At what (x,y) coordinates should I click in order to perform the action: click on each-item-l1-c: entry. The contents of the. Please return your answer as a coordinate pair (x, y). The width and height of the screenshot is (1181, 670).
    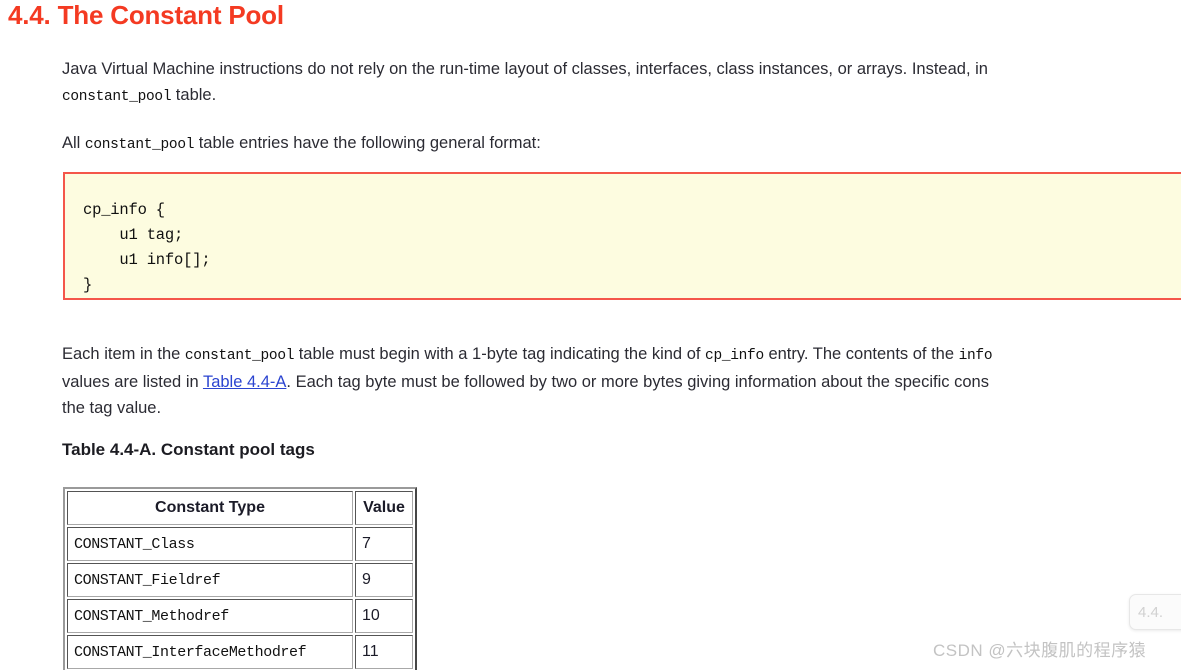
    Looking at the image, I should click on (861, 354).